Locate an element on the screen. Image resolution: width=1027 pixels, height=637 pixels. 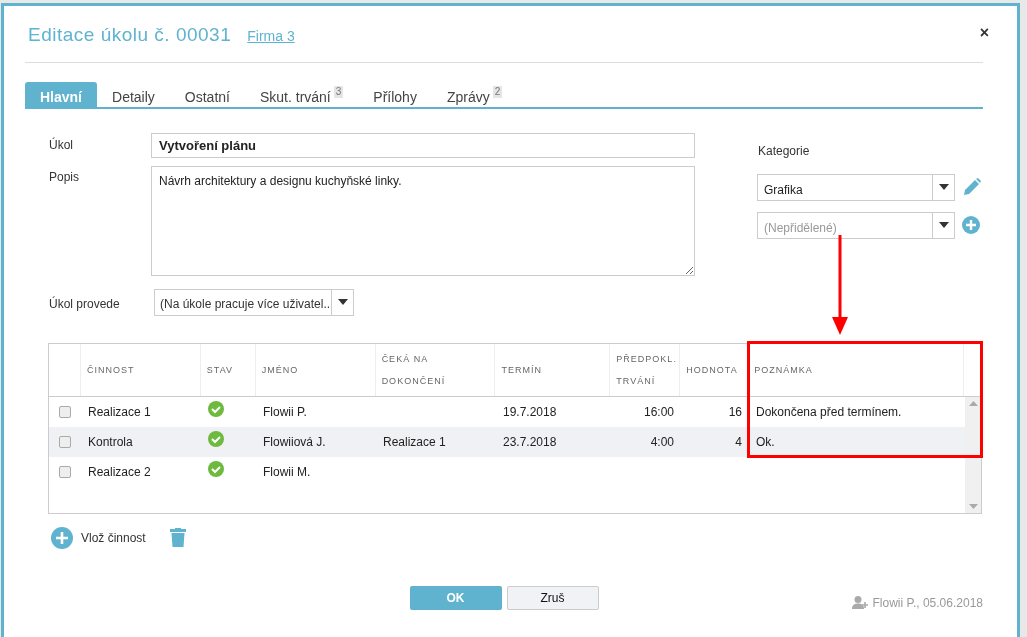
table-cell-text: Flowii M. is located at coordinates (287, 472).